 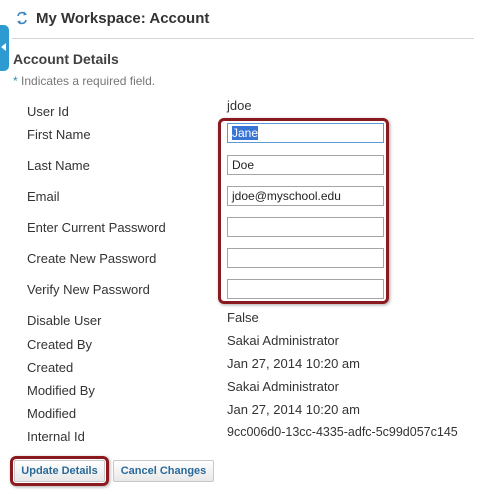 What do you see at coordinates (303, 211) in the screenshot?
I see `editable-fields-highlight` at bounding box center [303, 211].